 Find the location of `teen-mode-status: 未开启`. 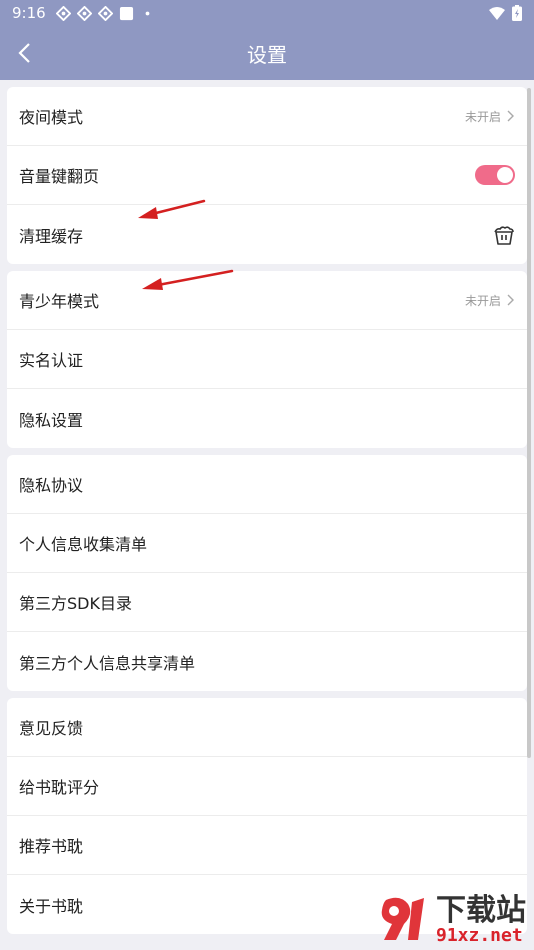

teen-mode-status: 未开启 is located at coordinates (482, 300).